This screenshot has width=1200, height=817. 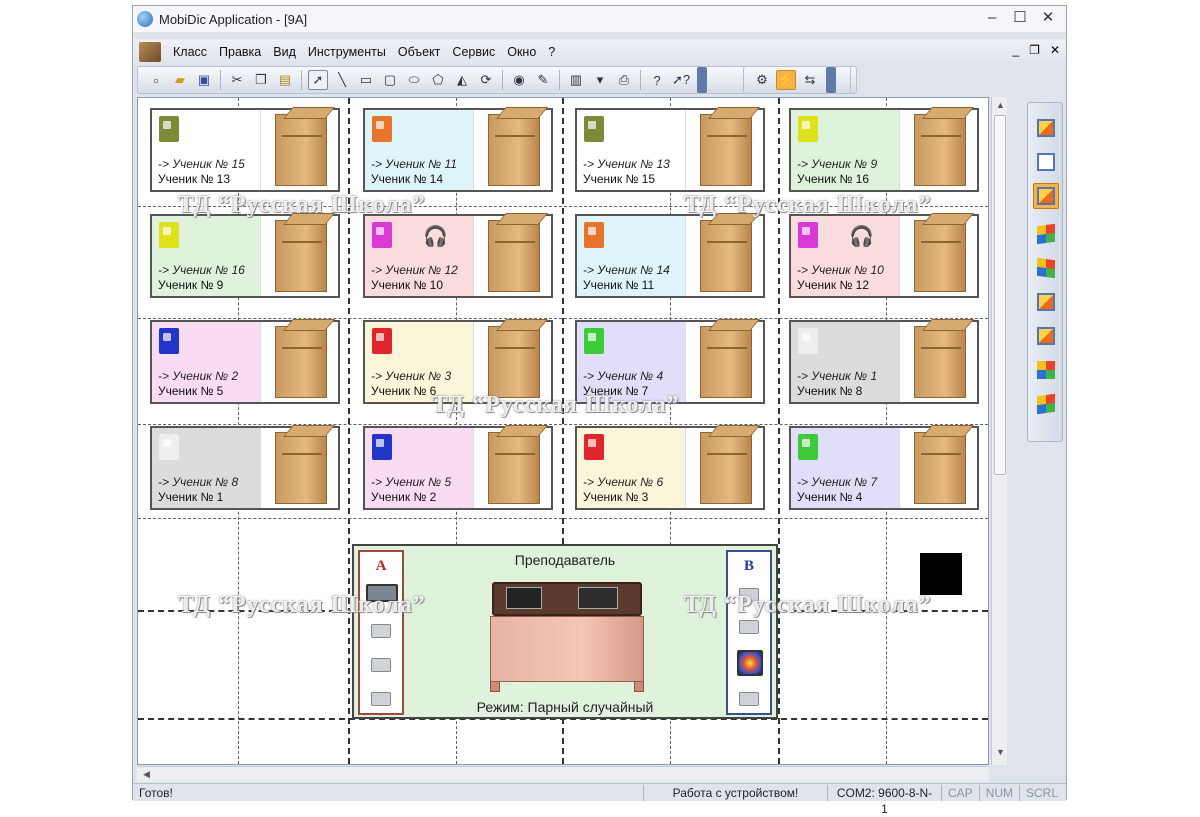 I want to click on dropdown-arrow-icon: ▾, so click(x=600, y=80).